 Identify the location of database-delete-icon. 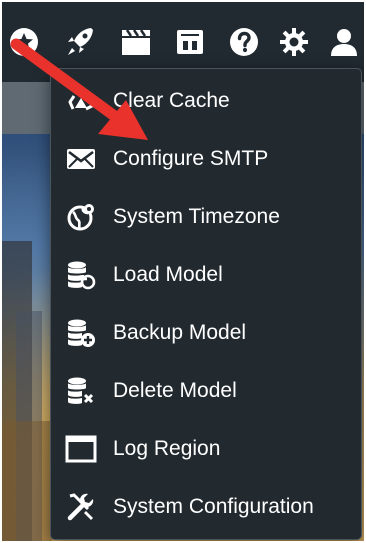
(81, 391).